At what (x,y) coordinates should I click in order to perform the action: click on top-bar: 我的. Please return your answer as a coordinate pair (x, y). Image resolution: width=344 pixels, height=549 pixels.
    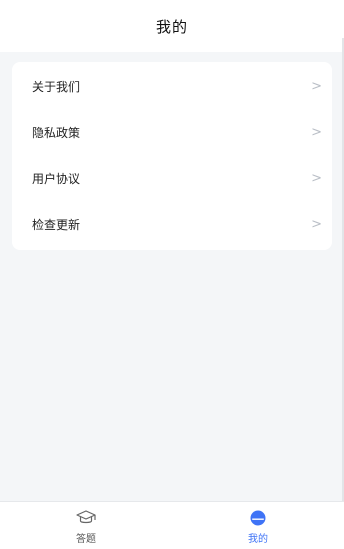
    Looking at the image, I should click on (172, 26).